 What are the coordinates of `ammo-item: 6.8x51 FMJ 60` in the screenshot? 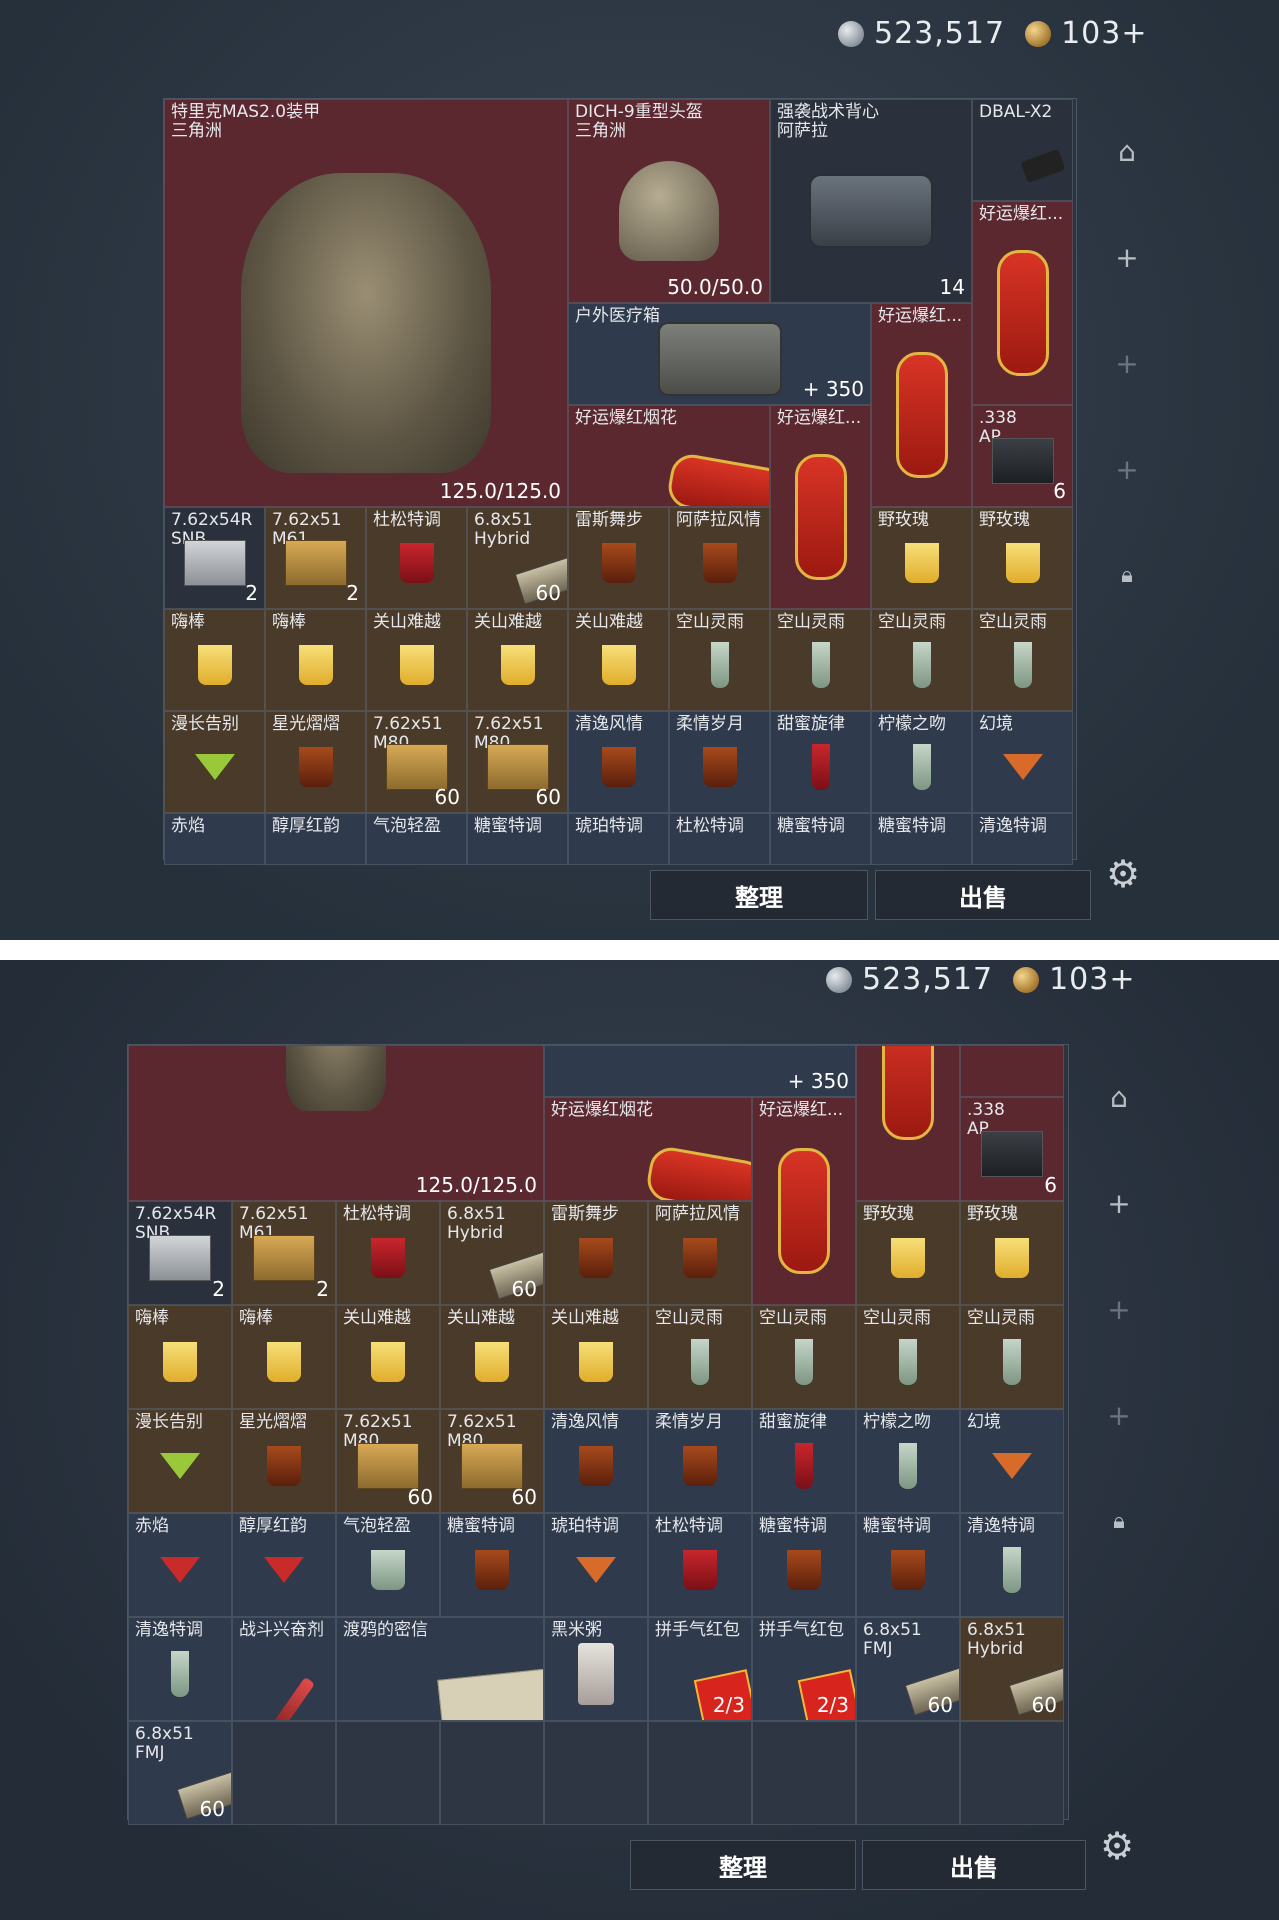 It's located at (908, 1669).